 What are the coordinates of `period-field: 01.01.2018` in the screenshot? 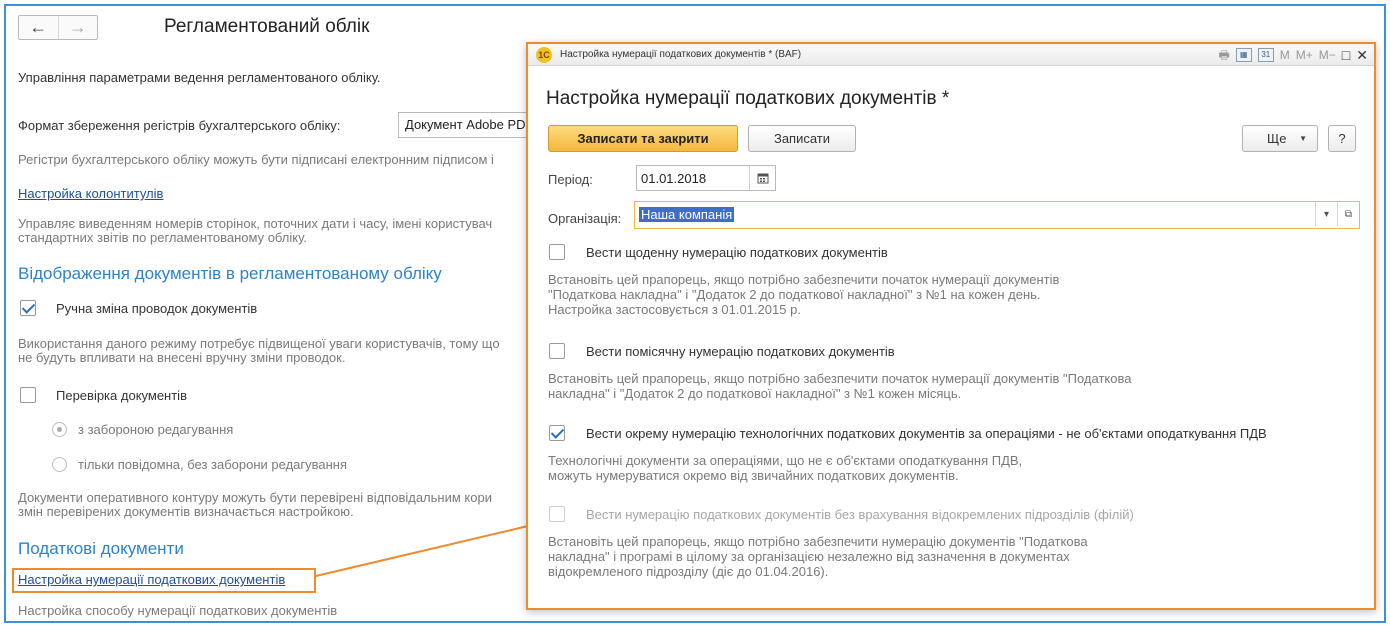 It's located at (706, 178).